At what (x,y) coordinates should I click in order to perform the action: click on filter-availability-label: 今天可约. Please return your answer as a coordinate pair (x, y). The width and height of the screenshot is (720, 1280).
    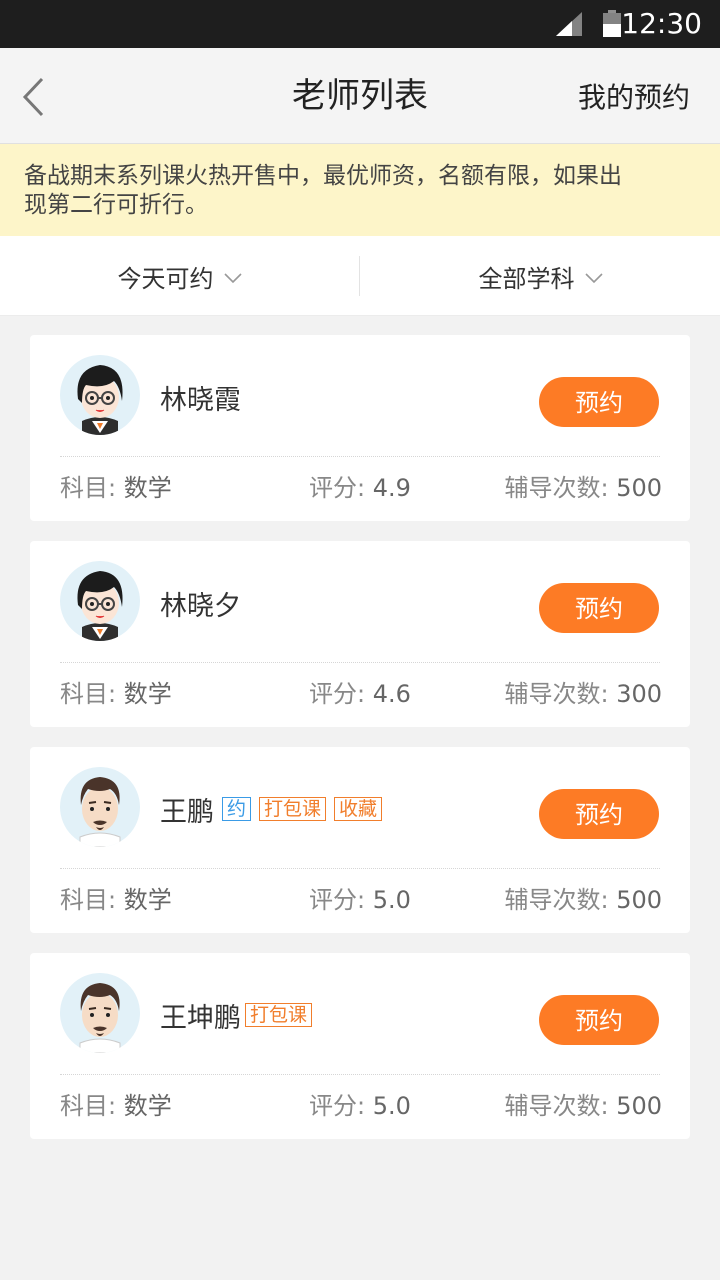
    Looking at the image, I should click on (165, 278).